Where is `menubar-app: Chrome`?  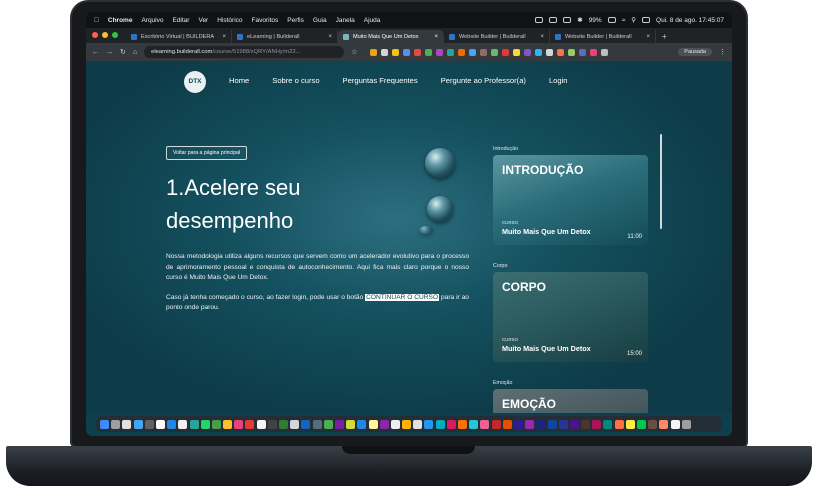
menubar-app: Chrome is located at coordinates (120, 20).